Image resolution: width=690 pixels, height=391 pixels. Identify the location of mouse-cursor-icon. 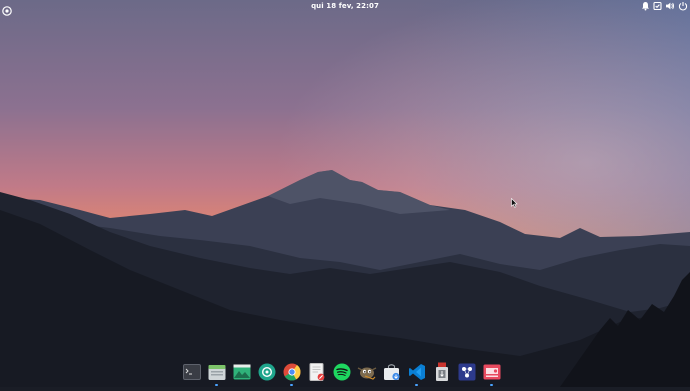
(514, 202).